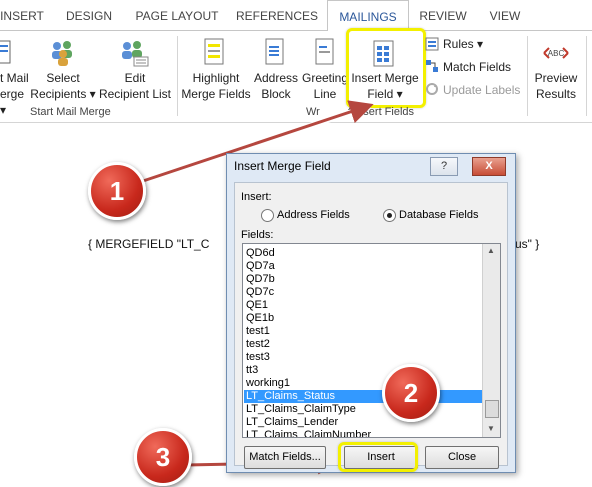 Image resolution: width=592 pixels, height=487 pixels. What do you see at coordinates (491, 250) in the screenshot?
I see `scroll-up-icon: ▲` at bounding box center [491, 250].